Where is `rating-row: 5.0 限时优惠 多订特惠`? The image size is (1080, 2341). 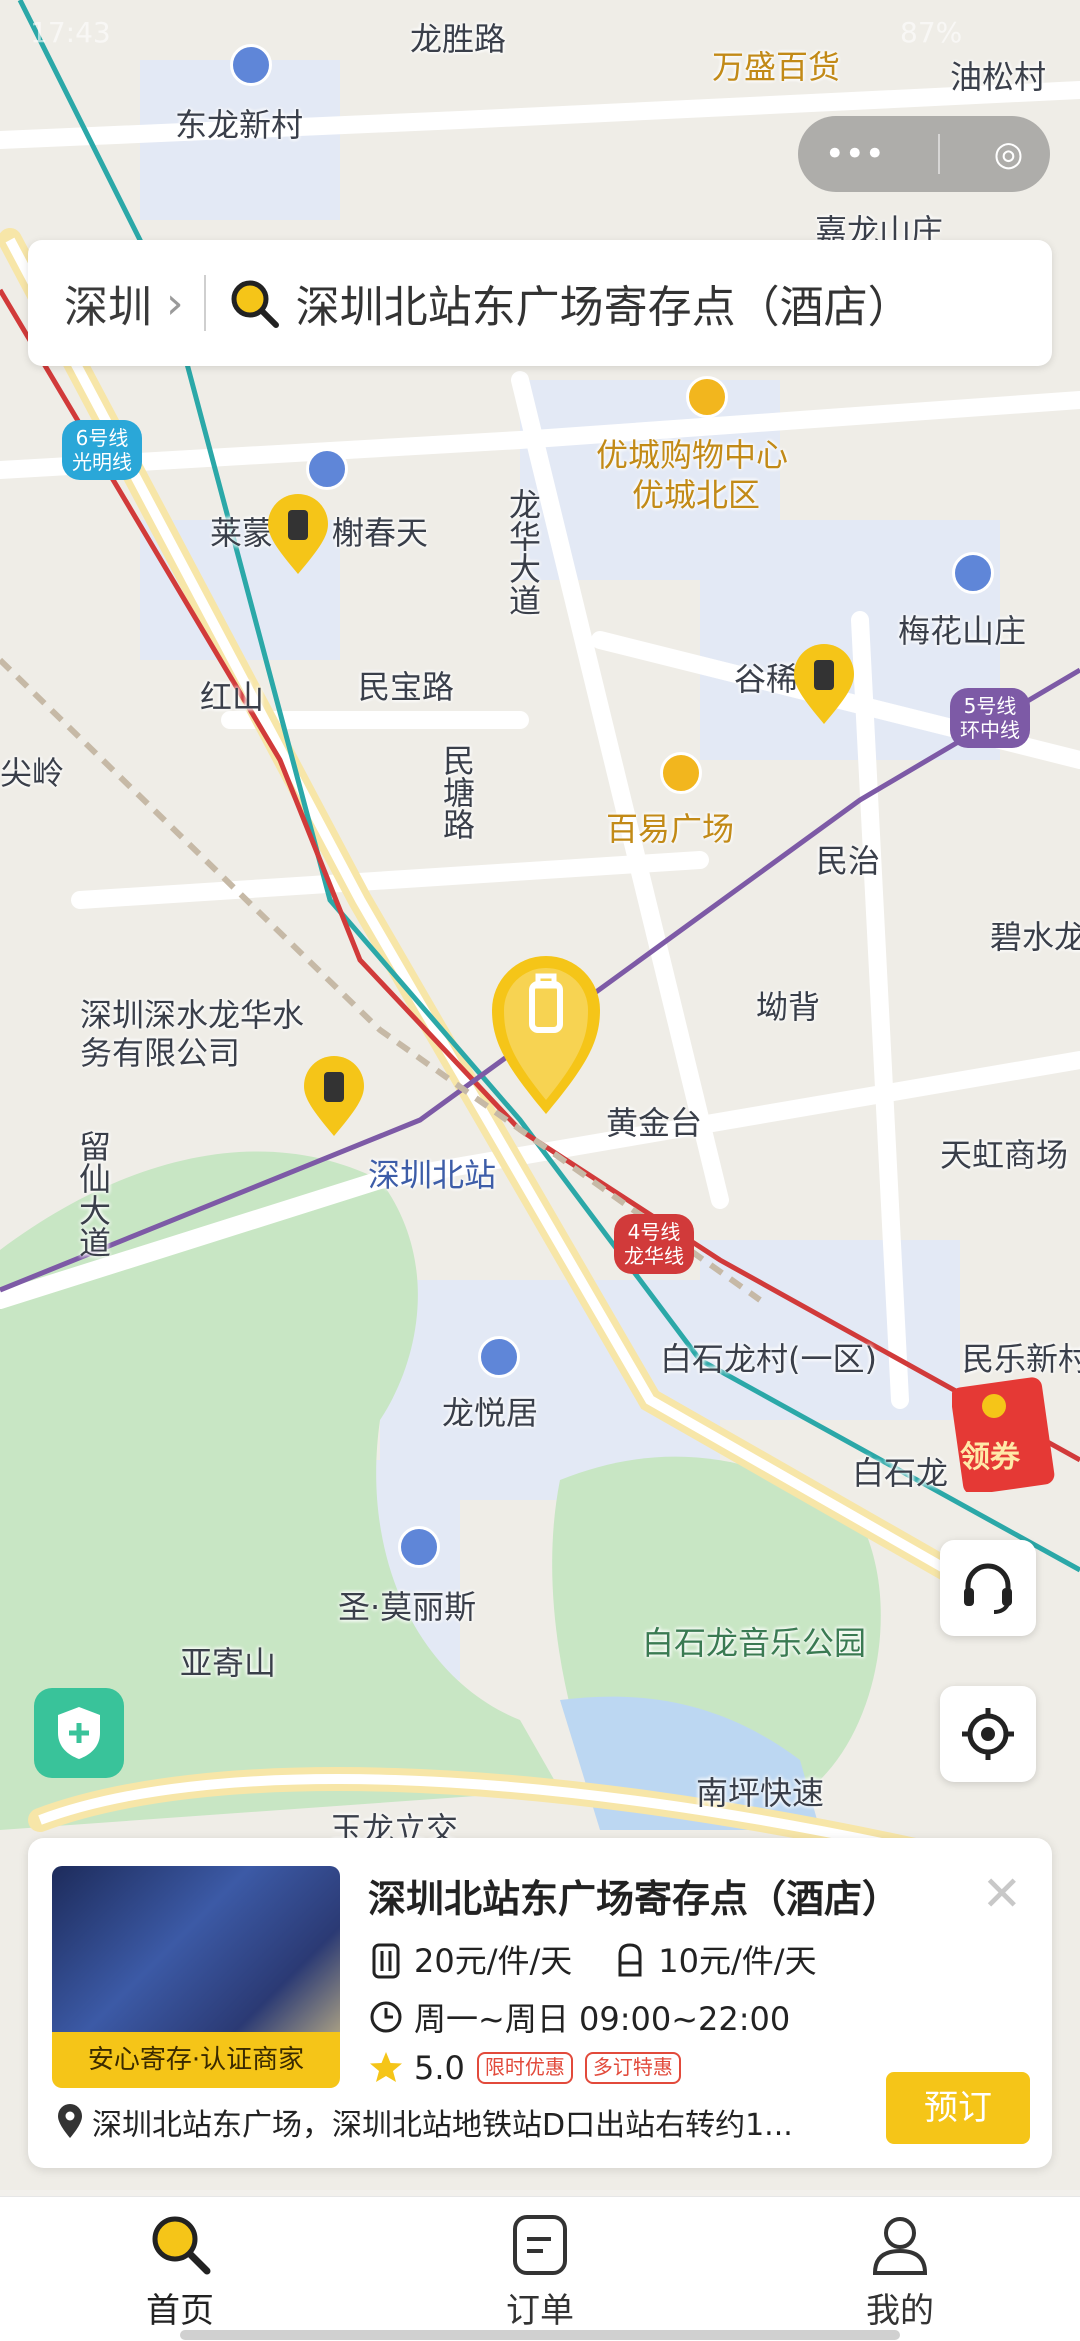 rating-row: 5.0 限时优惠 多订特惠 is located at coordinates (524, 2068).